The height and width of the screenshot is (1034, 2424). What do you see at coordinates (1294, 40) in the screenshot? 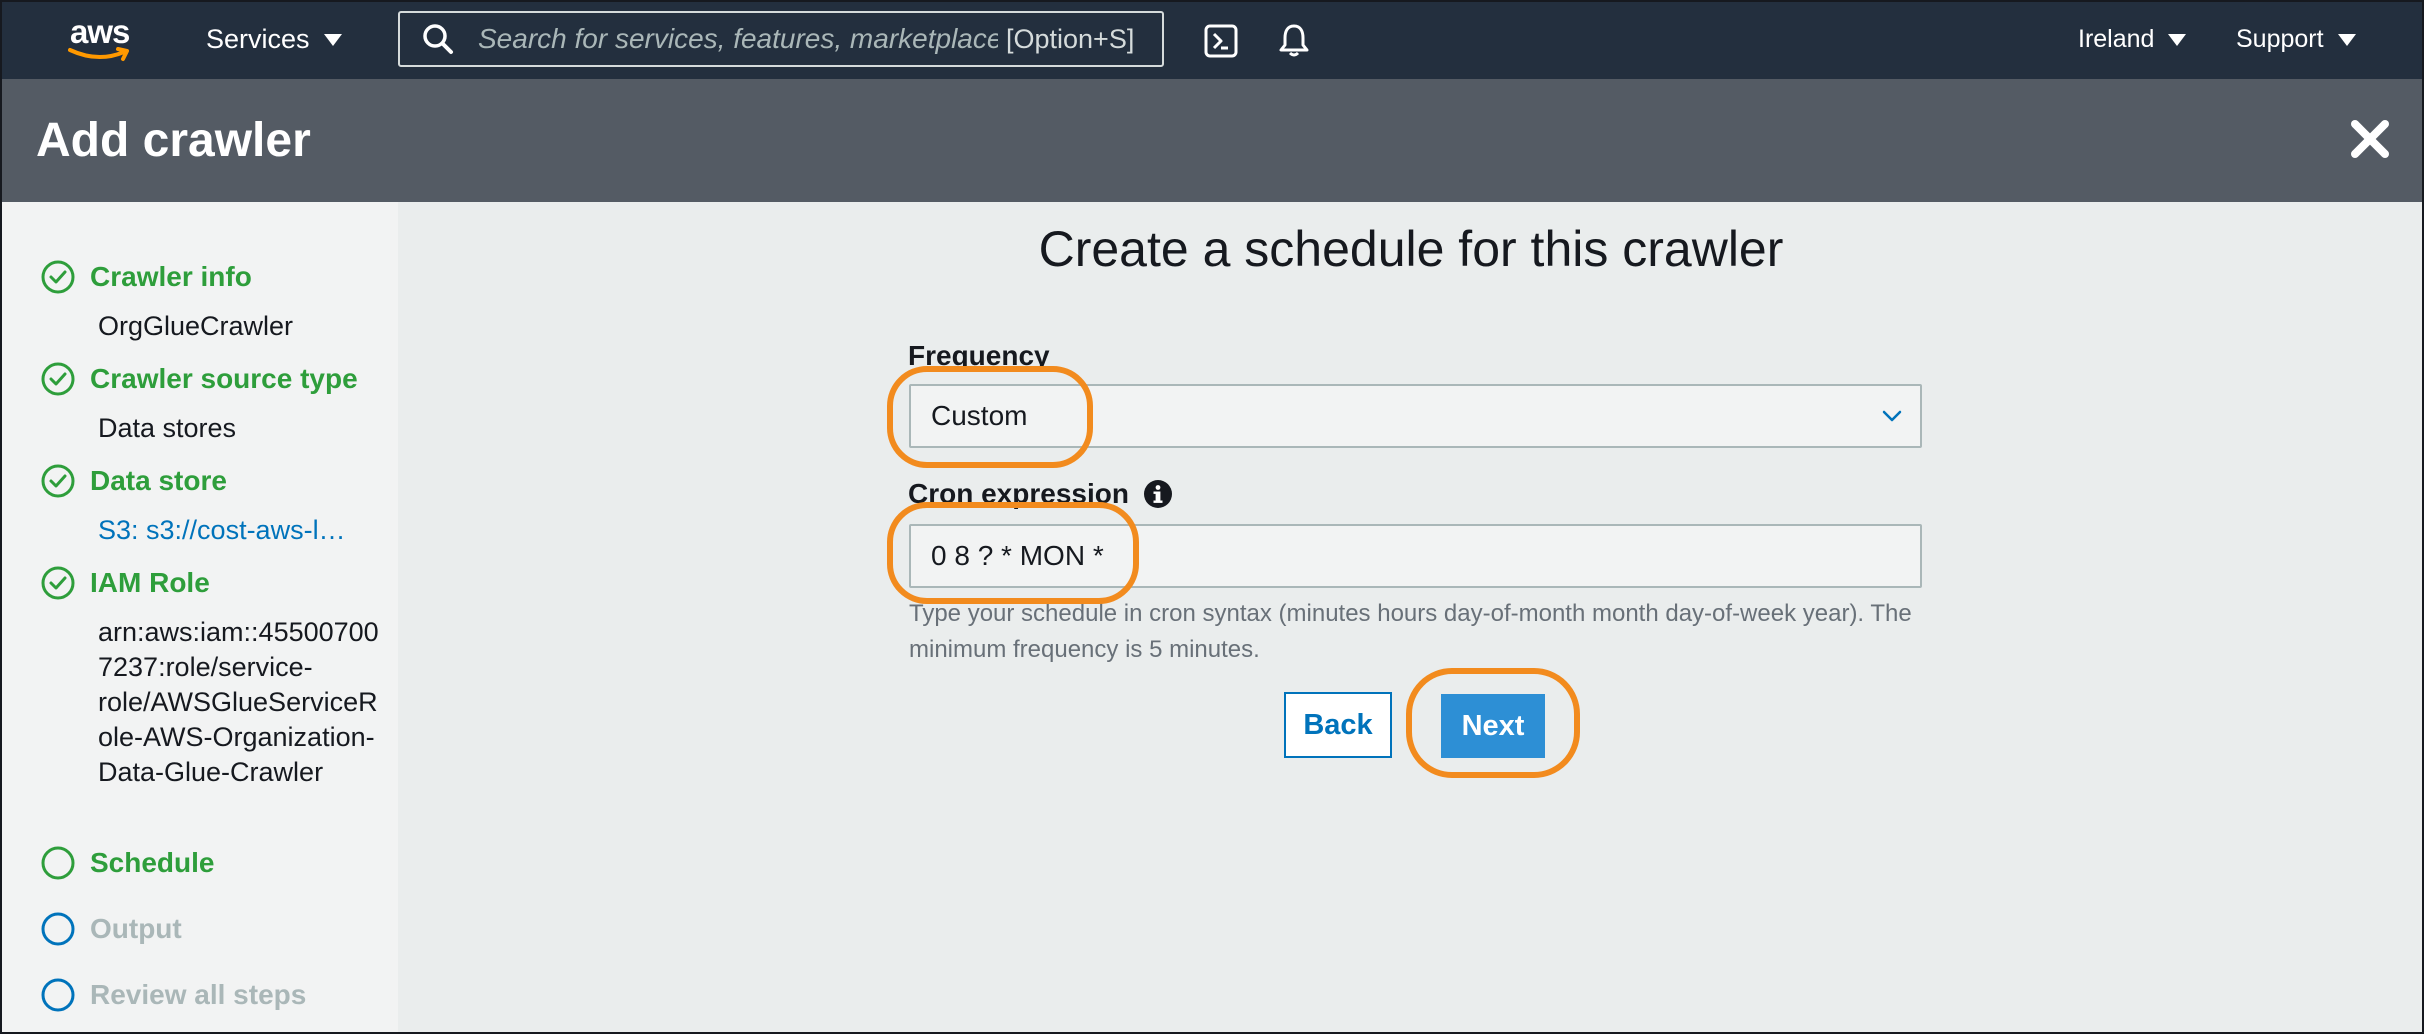
I see `bell-icon` at bounding box center [1294, 40].